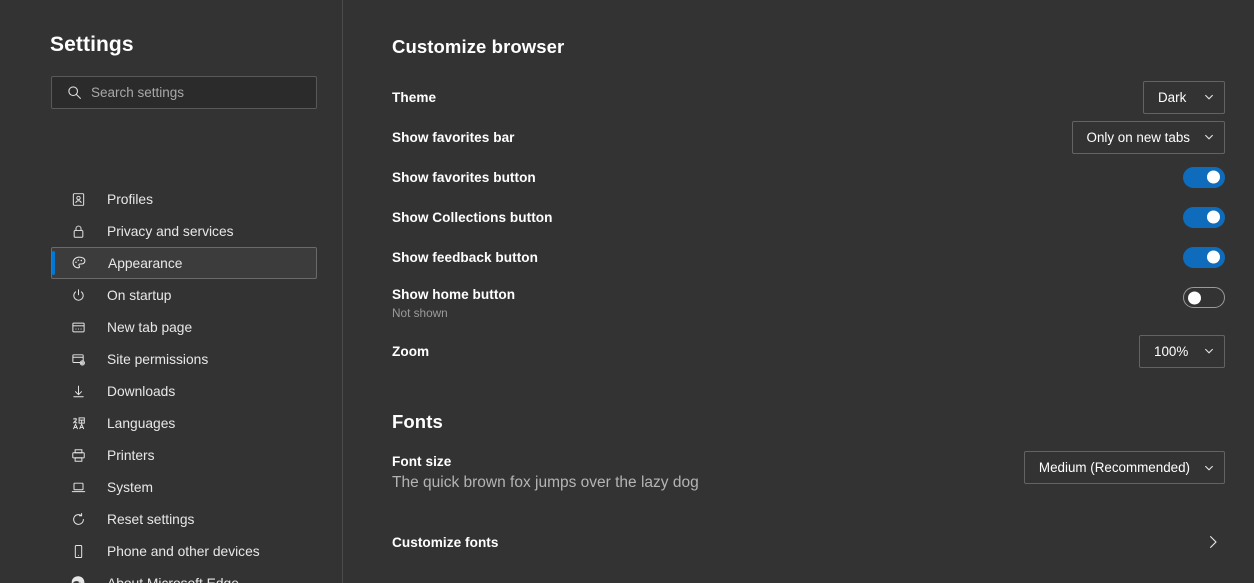 The image size is (1254, 583). I want to click on setting-row-zoom: Zoom 100%, so click(808, 351).